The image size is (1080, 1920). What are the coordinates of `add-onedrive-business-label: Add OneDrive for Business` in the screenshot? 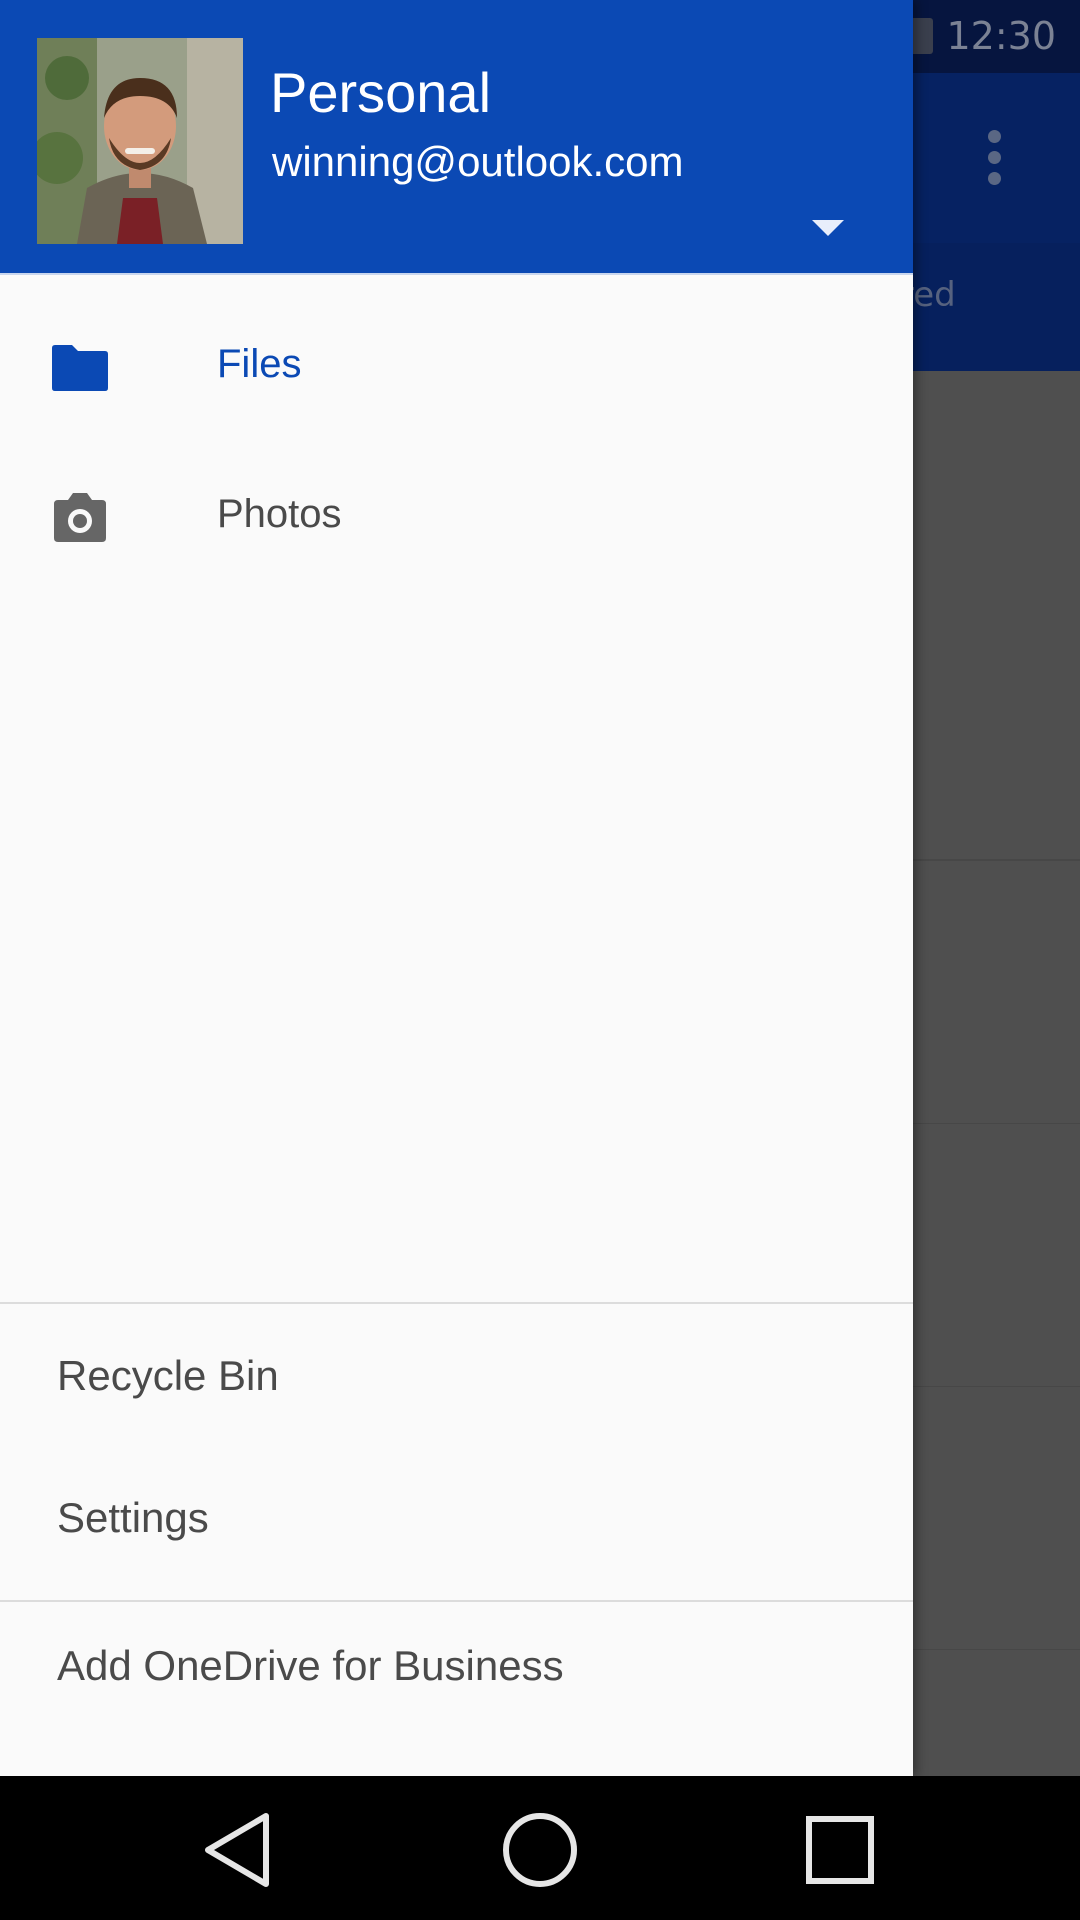 It's located at (310, 1665).